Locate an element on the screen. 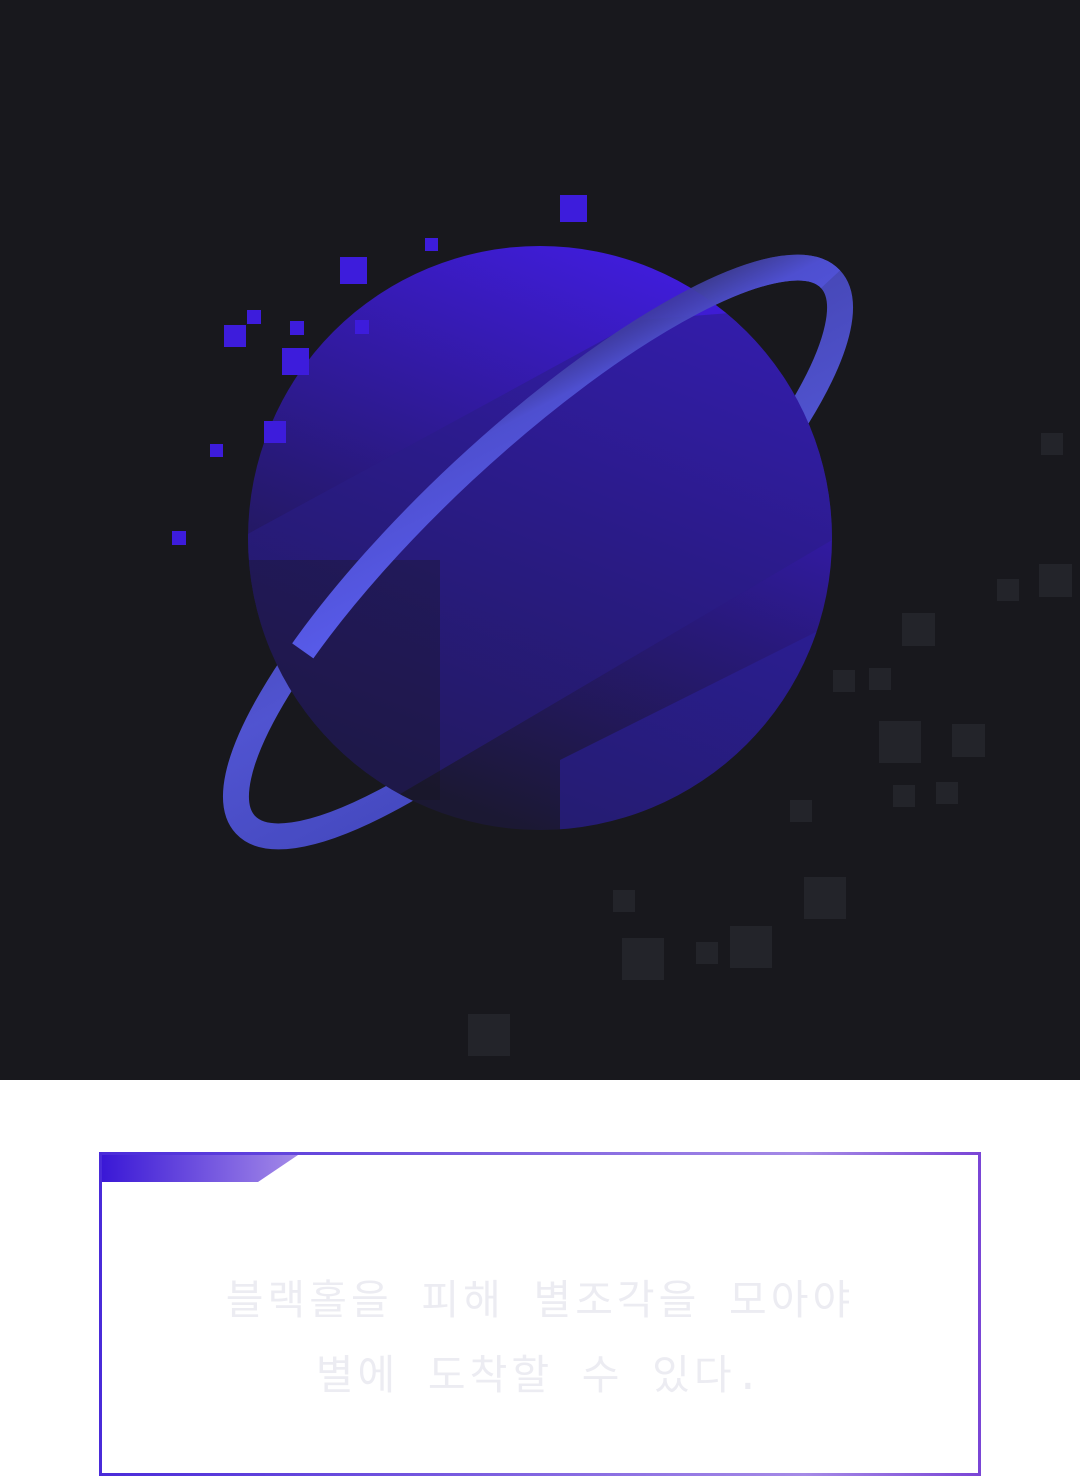 The width and height of the screenshot is (1080, 1476). caption-line-1: 블랙홀을 피해 별조각을 모아야 is located at coordinates (540, 1300).